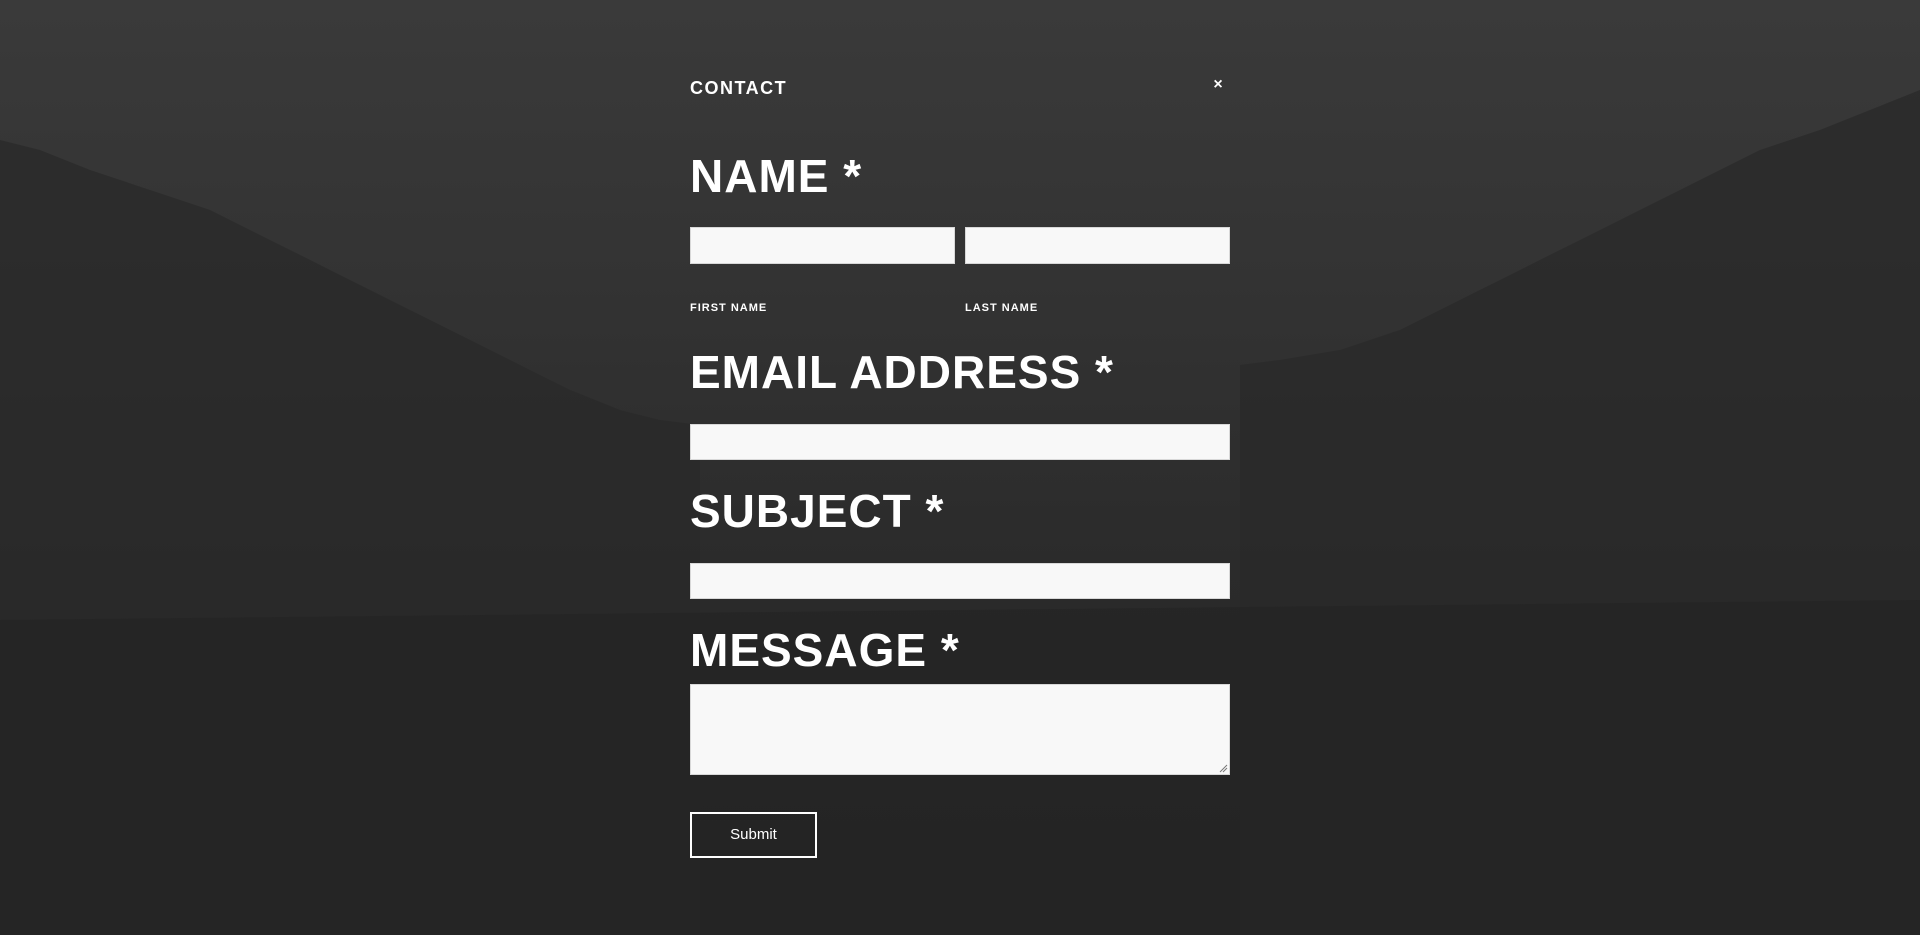  Describe the element at coordinates (1218, 85) in the screenshot. I see `close-icon: ×` at that location.